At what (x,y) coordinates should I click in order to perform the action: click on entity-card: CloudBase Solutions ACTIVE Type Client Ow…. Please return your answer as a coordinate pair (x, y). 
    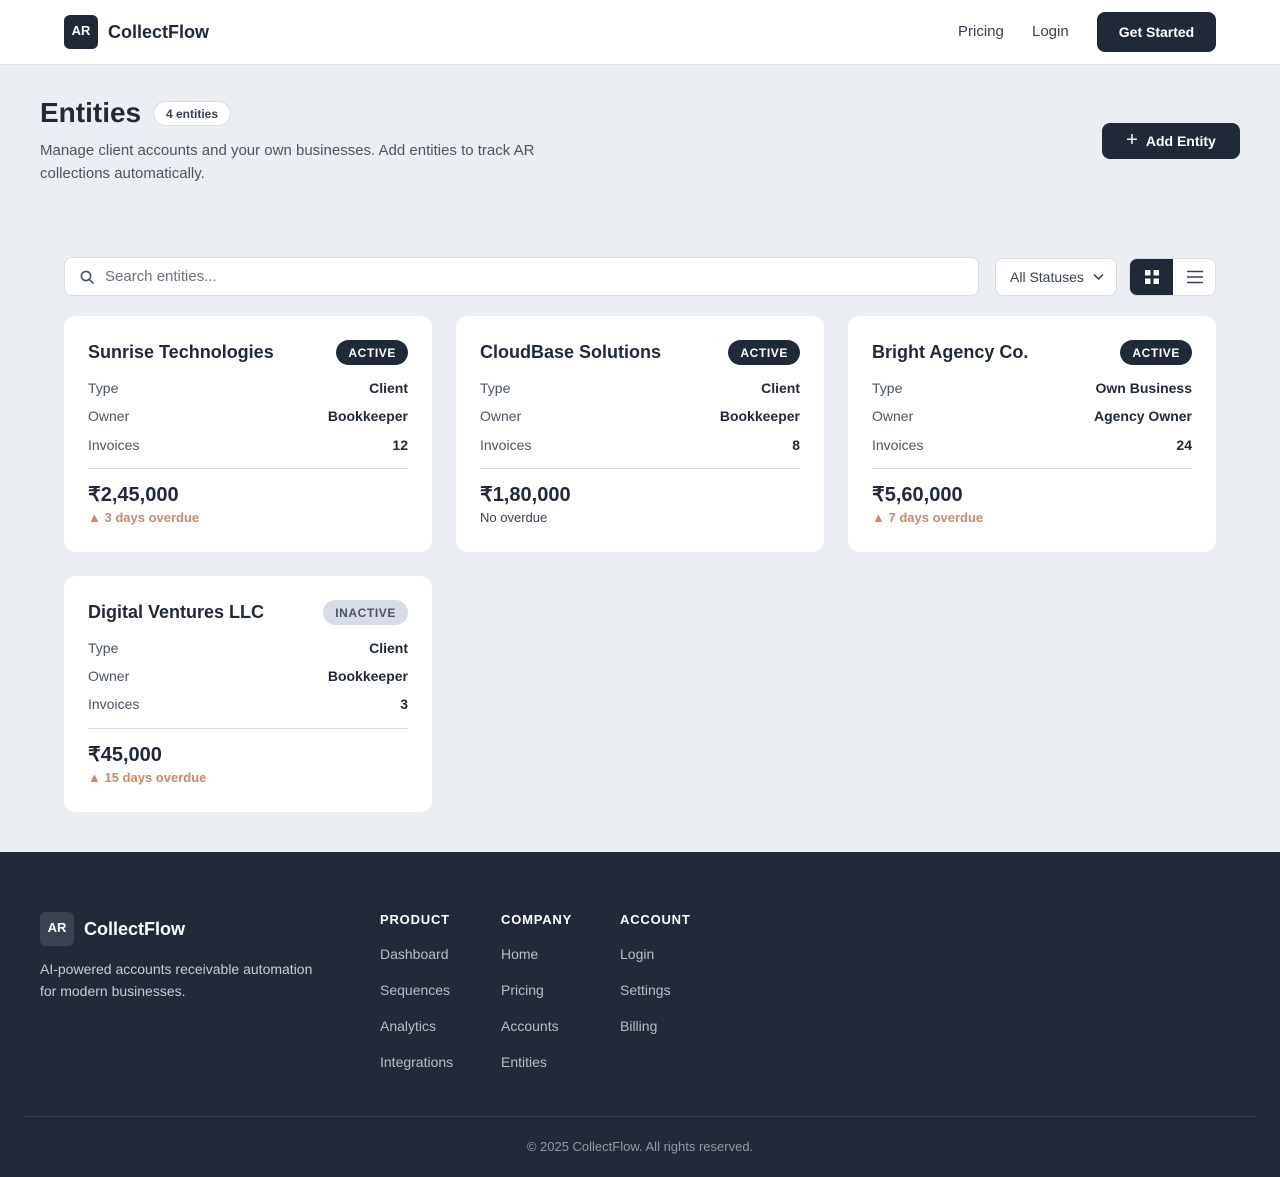
    Looking at the image, I should click on (640, 434).